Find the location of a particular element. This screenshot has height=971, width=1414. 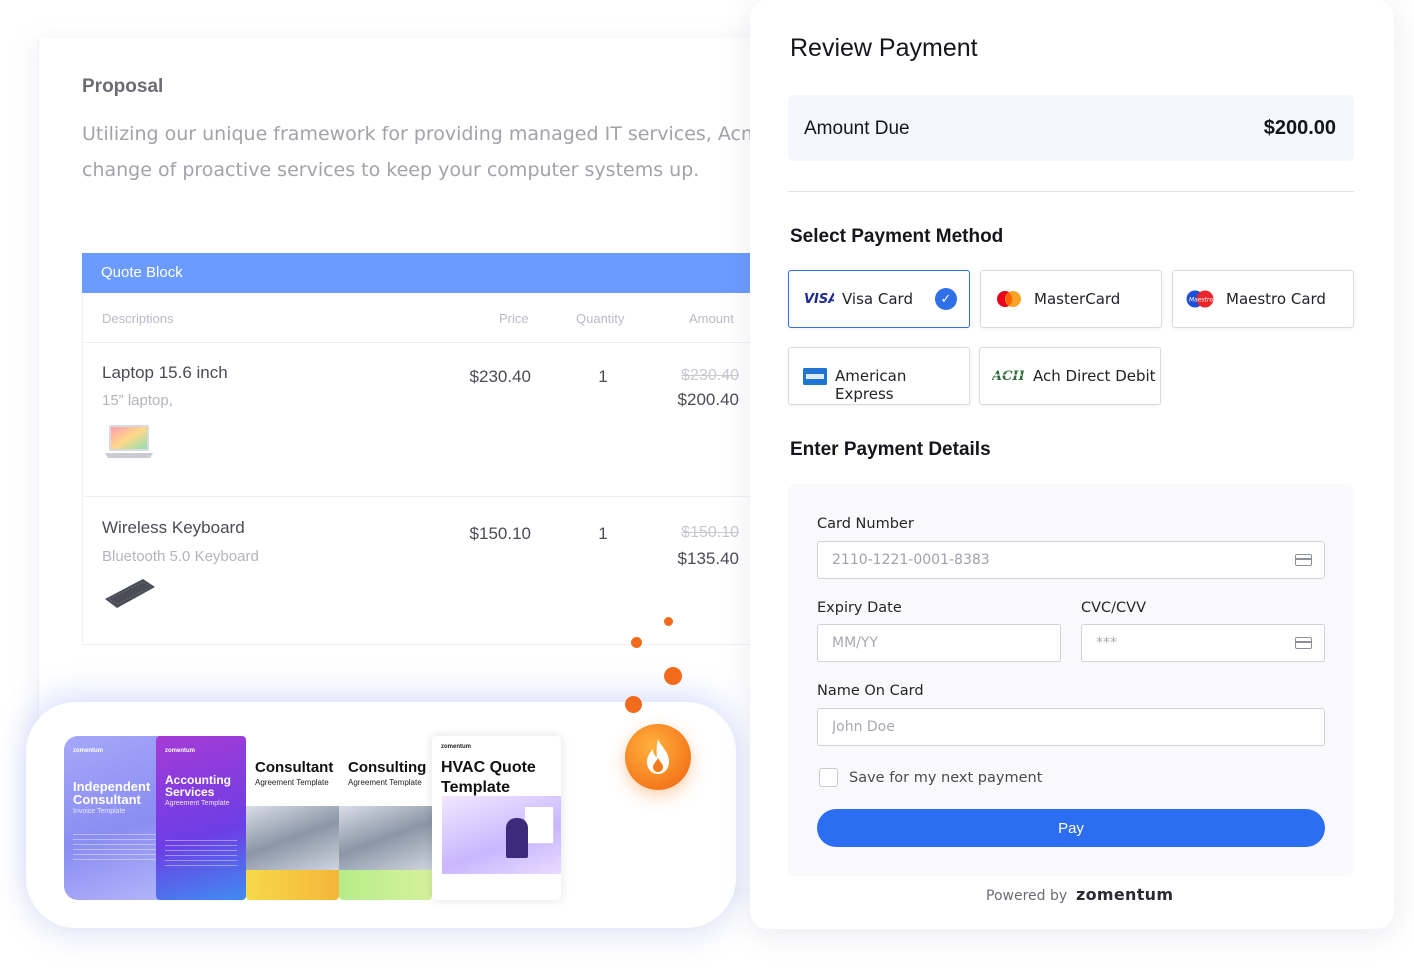

item-name: Wireless Keyboard is located at coordinates (173, 527).